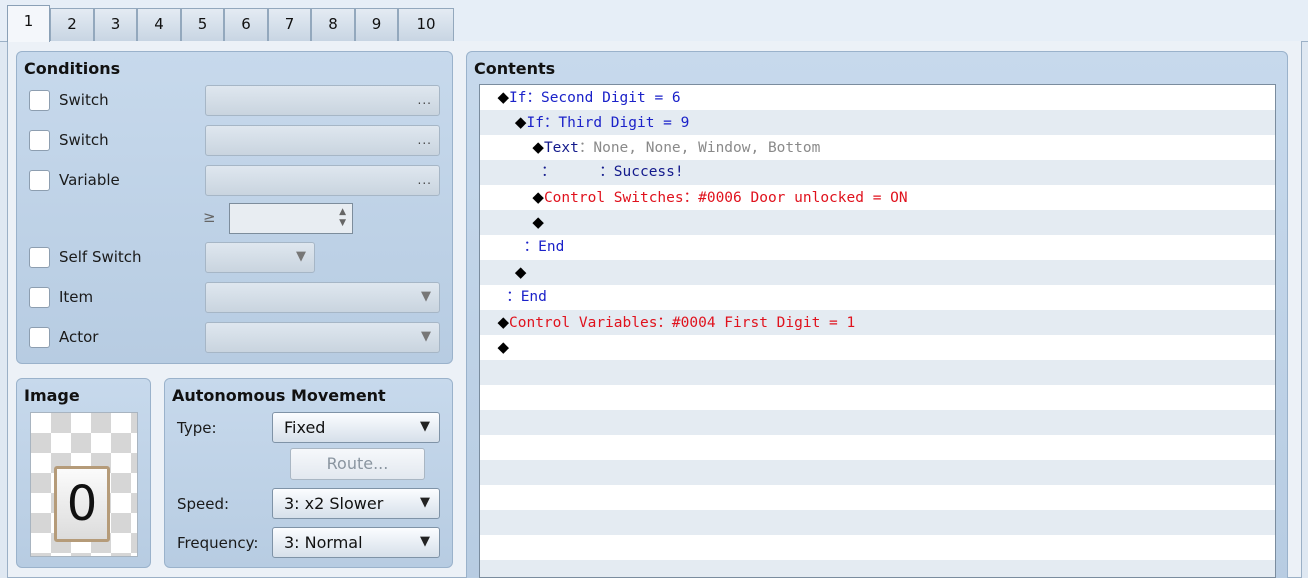 This screenshot has width=1308, height=578. I want to click on variable-value-spinner: ▲ ▼, so click(291, 218).